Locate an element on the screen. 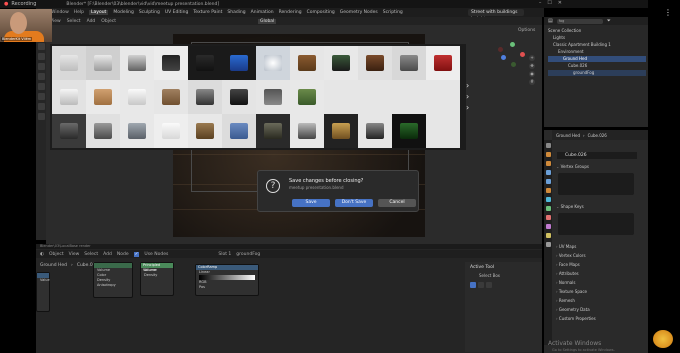 The width and height of the screenshot is (680, 353). volume-node: Volume Color Density Anisotropy is located at coordinates (113, 280).